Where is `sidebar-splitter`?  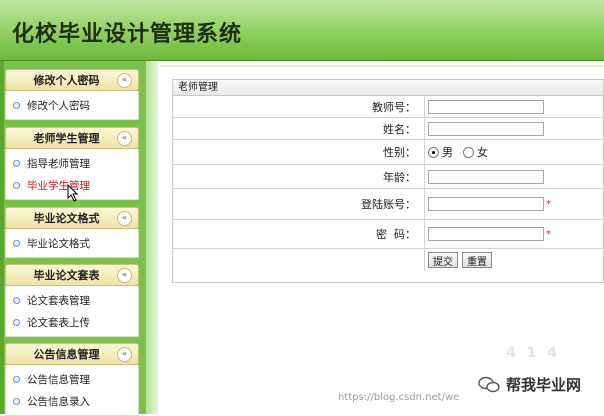 sidebar-splitter is located at coordinates (152, 237).